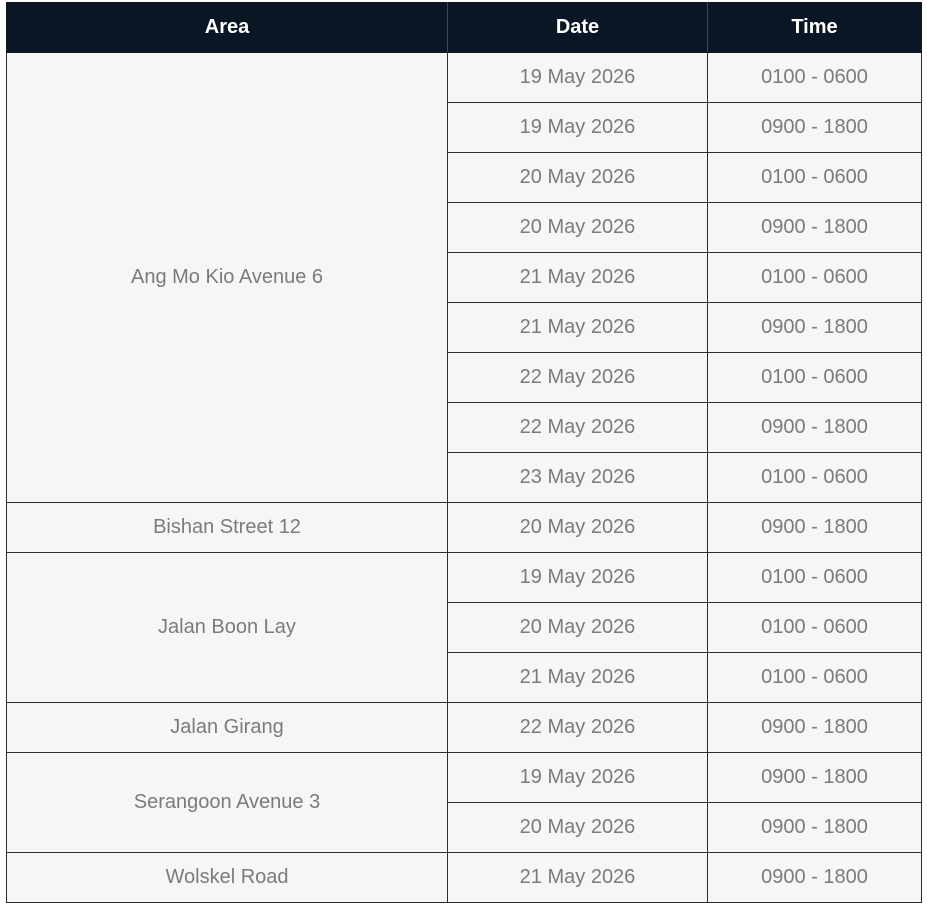  What do you see at coordinates (577, 477) in the screenshot?
I see `date-cell: 23 May 2026` at bounding box center [577, 477].